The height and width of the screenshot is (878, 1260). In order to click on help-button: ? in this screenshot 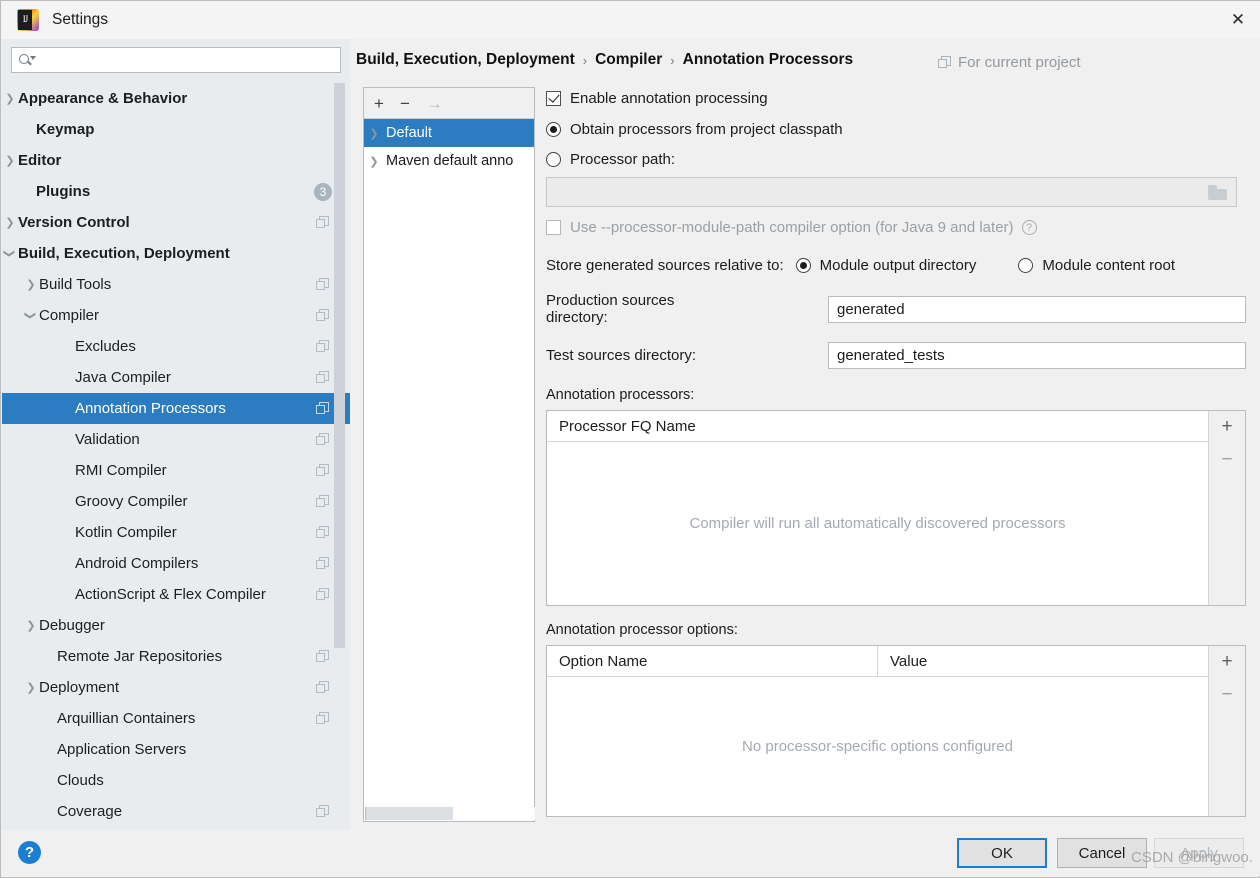, I will do `click(29, 852)`.